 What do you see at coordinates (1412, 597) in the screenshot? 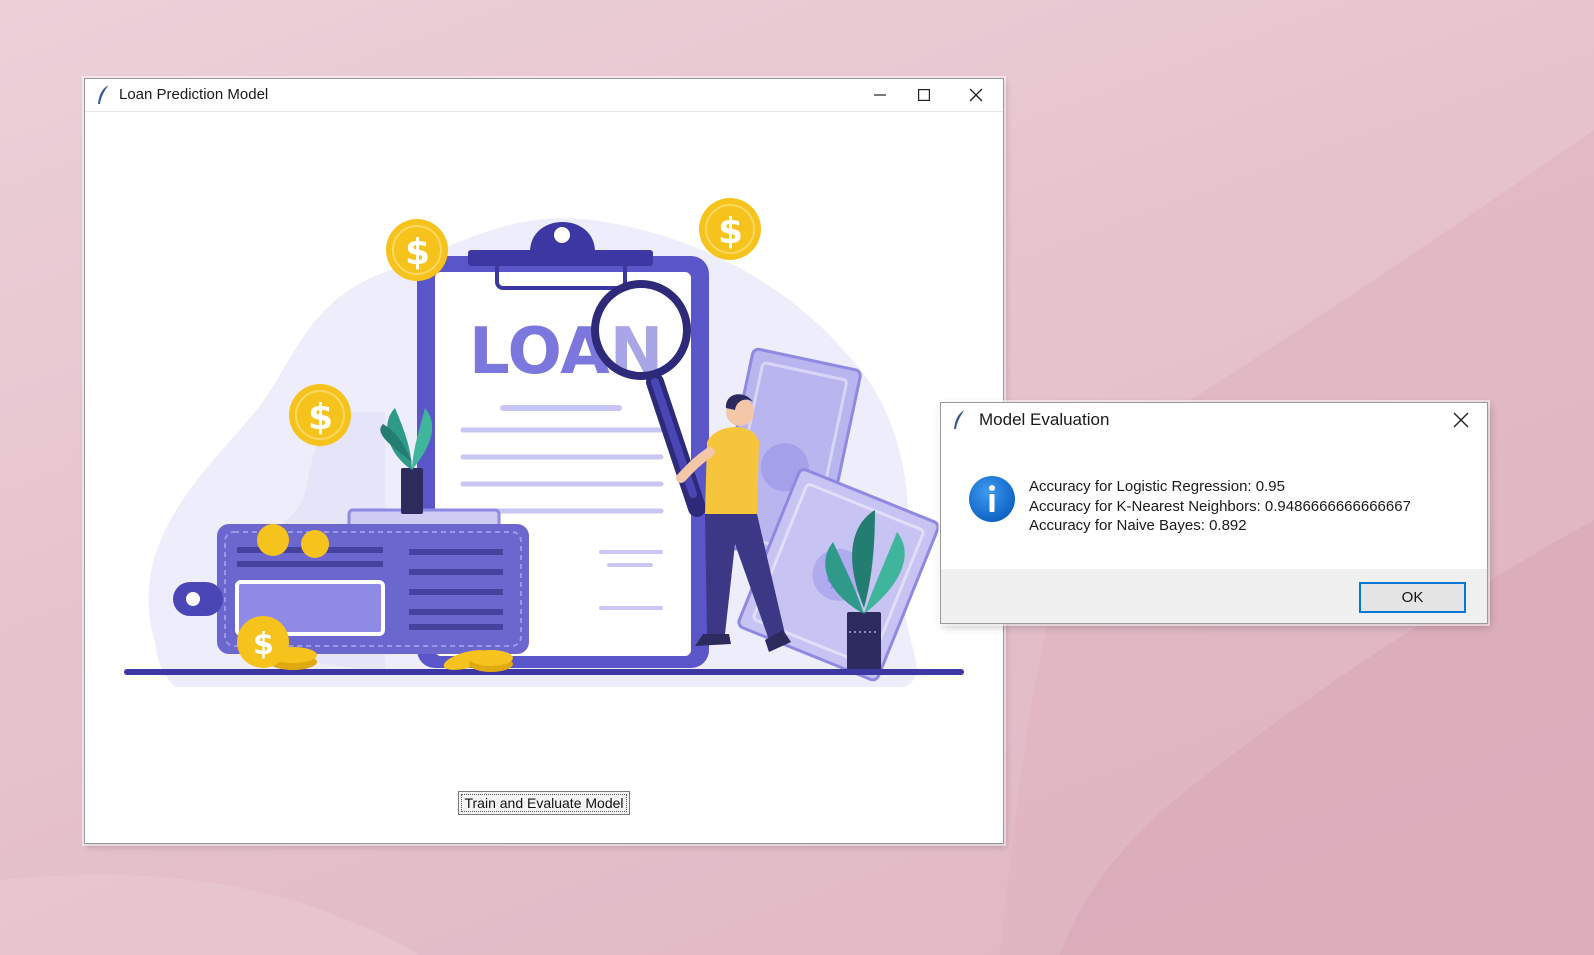
I see `ok-button: OK` at bounding box center [1412, 597].